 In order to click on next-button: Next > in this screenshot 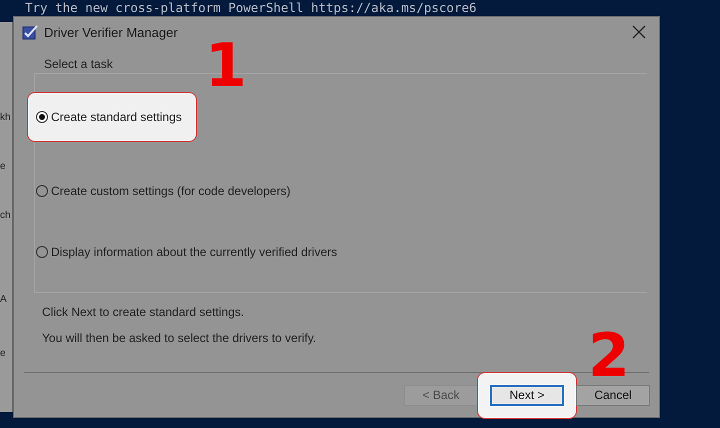, I will do `click(527, 395)`.